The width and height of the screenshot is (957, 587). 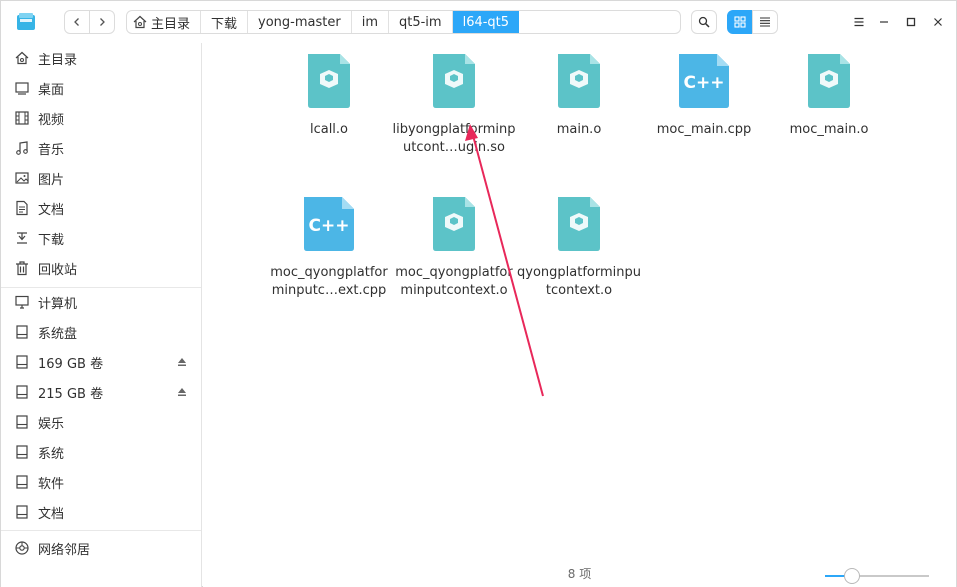 I want to click on sidebar-item-volume-169: 169 GB 卷, so click(x=101, y=362).